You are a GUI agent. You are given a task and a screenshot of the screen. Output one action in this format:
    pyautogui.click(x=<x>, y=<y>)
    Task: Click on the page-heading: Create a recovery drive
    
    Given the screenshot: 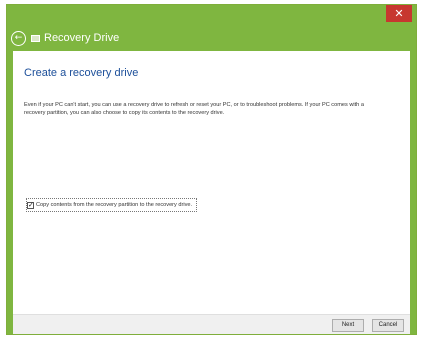 What is the action you would take?
    pyautogui.click(x=81, y=73)
    